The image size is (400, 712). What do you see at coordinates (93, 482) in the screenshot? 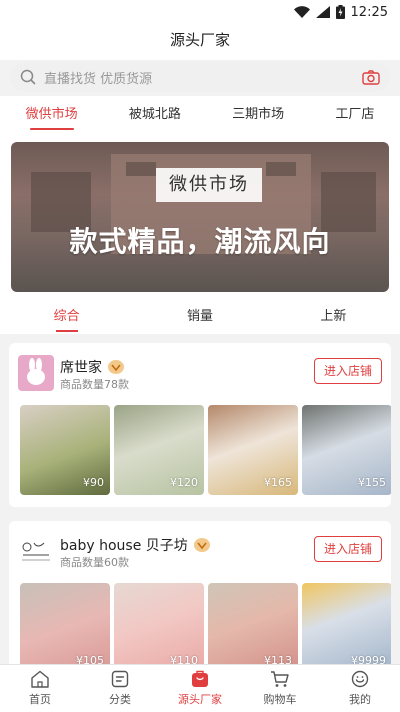
I see `product-price: ¥90` at bounding box center [93, 482].